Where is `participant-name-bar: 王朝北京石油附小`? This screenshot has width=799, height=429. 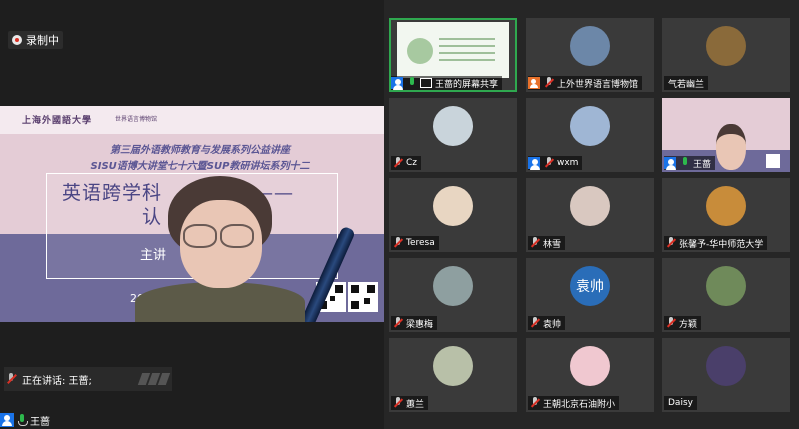
participant-name-bar: 王朝北京石油附小 is located at coordinates (574, 403).